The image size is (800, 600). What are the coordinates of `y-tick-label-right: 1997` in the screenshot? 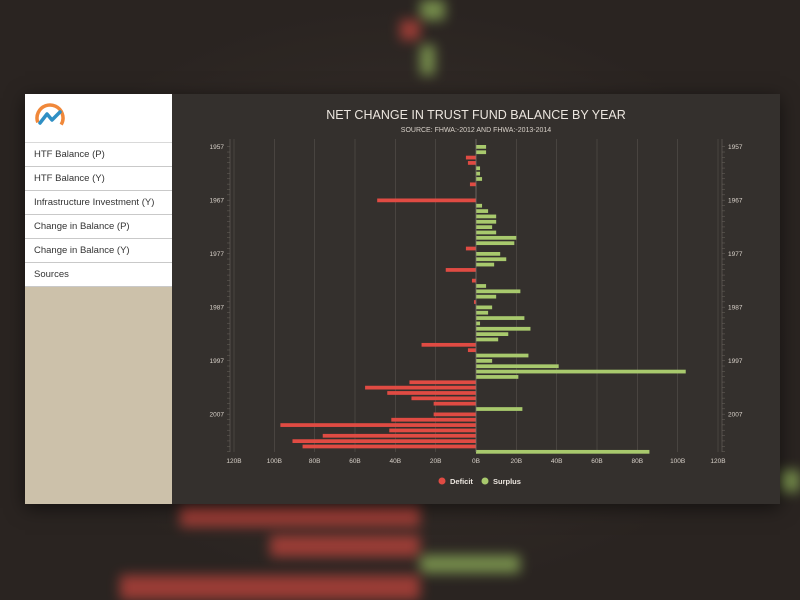 It's located at (735, 361).